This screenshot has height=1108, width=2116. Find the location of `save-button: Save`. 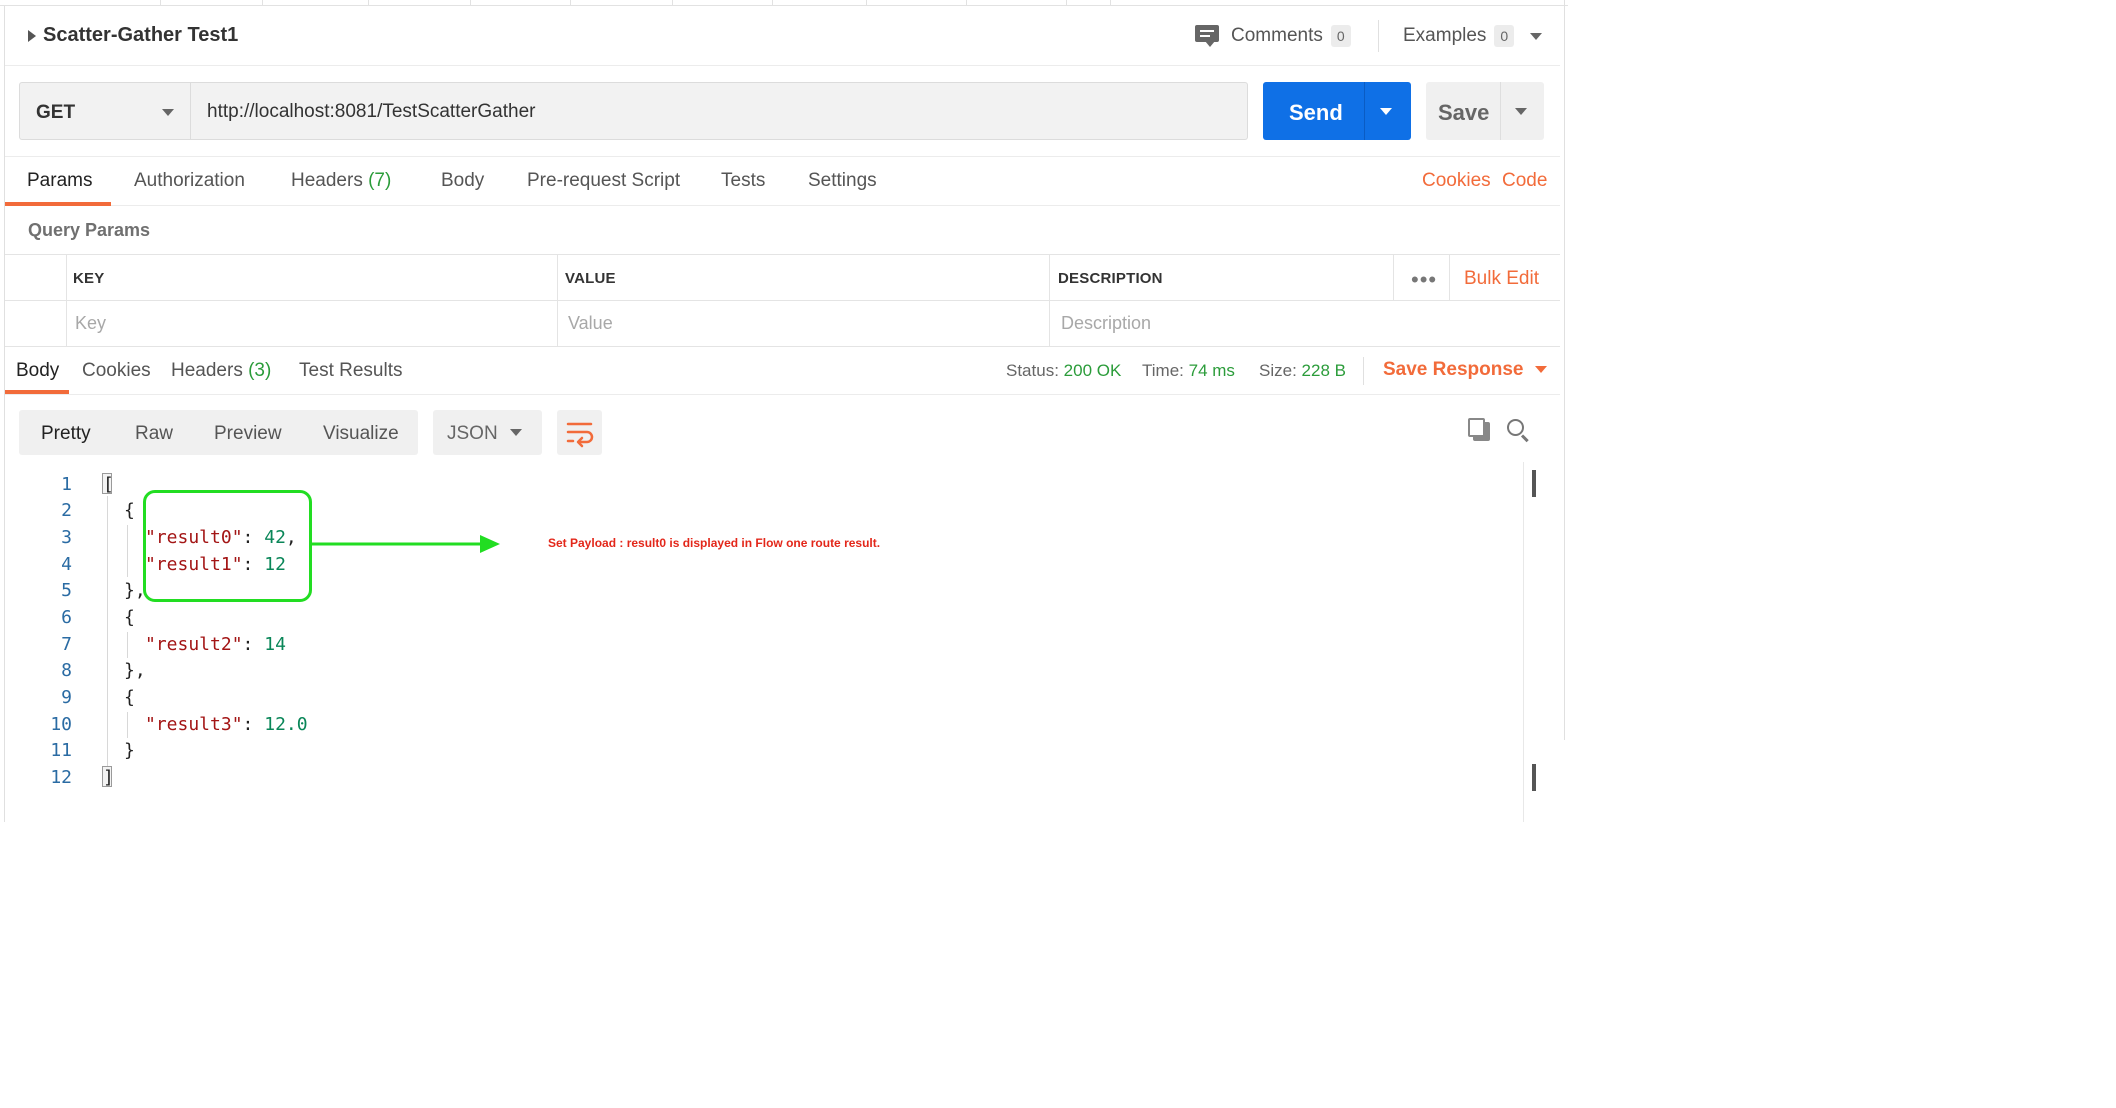

save-button: Save is located at coordinates (1485, 111).